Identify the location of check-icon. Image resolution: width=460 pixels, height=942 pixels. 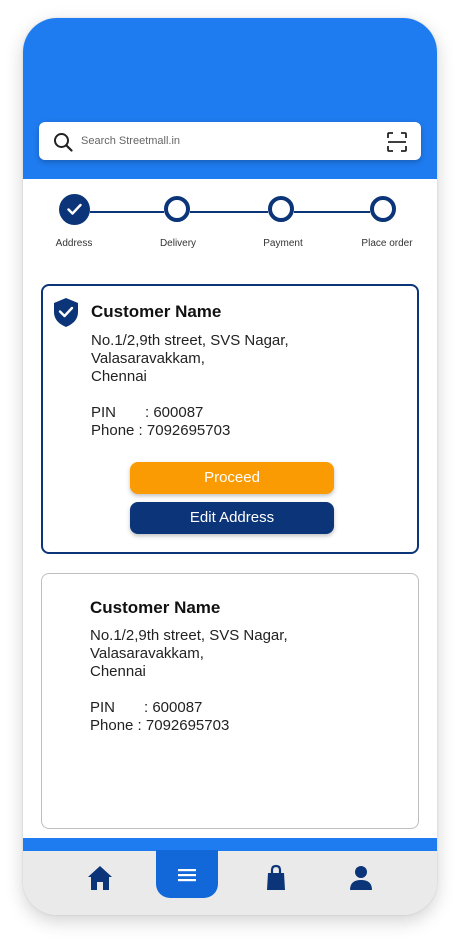
(74, 209).